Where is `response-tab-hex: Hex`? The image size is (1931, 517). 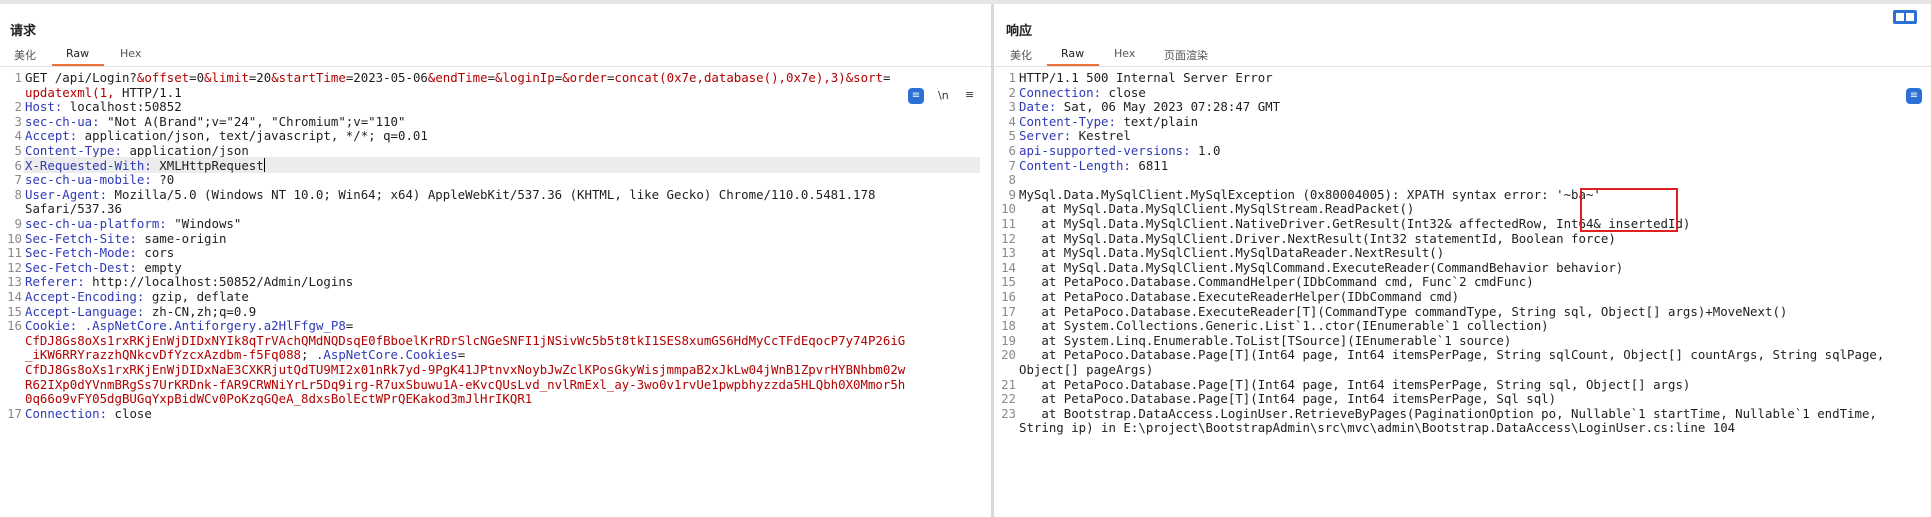 response-tab-hex: Hex is located at coordinates (1124, 53).